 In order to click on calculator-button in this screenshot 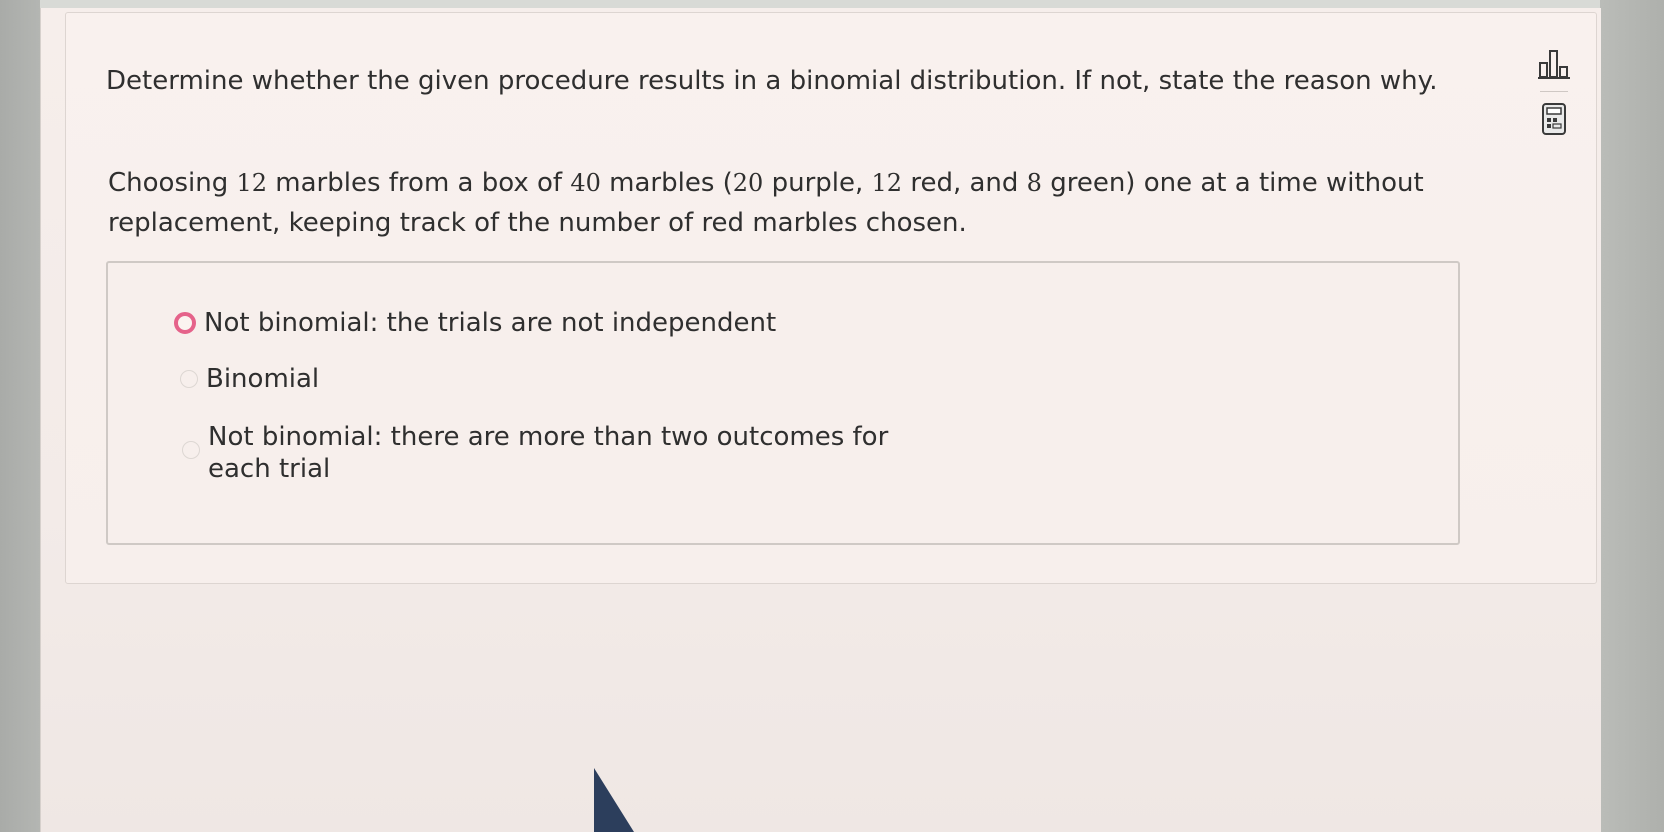, I will do `click(1554, 119)`.